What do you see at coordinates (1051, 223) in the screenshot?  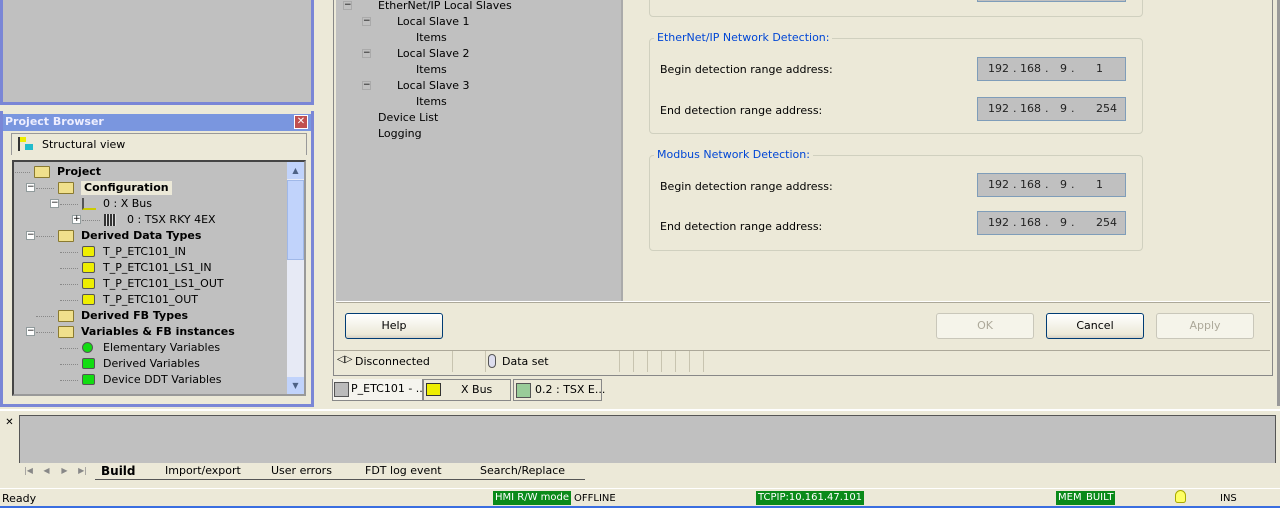 I see `modbus-end-ip-input: ... 192 168 9 254` at bounding box center [1051, 223].